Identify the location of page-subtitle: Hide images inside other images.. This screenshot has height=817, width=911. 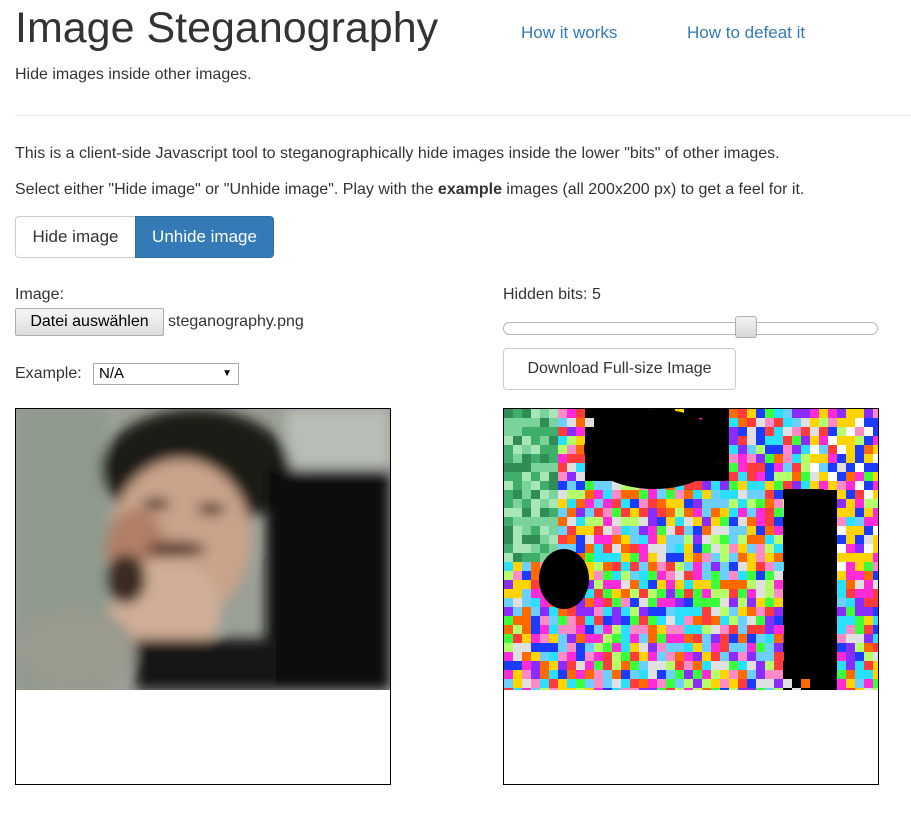
(133, 74).